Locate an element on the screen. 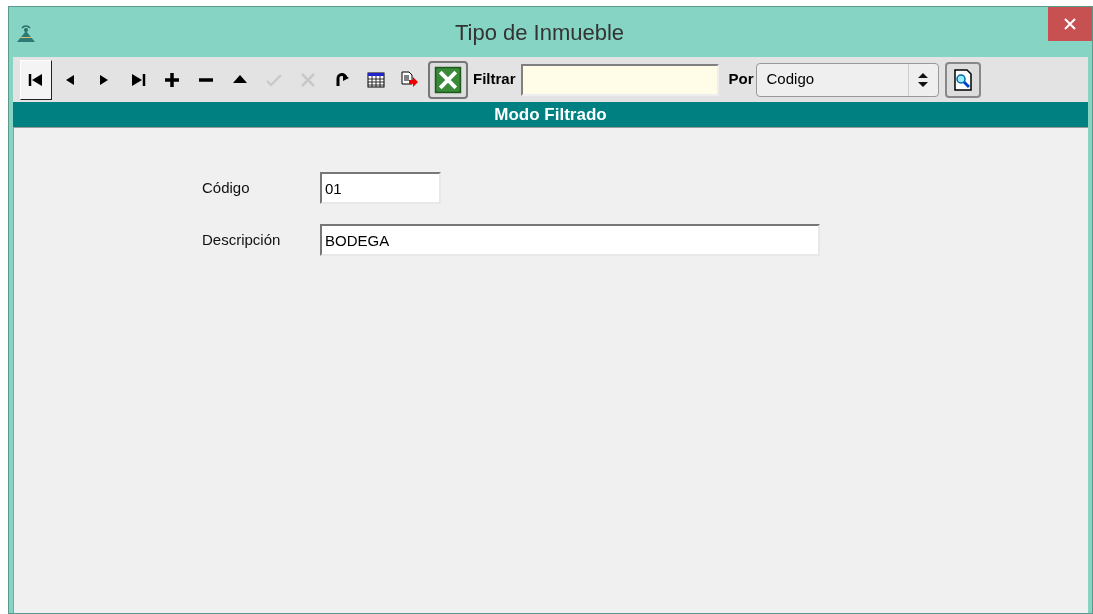 The width and height of the screenshot is (1093, 614). up-down-arrows-icon is located at coordinates (923, 79).